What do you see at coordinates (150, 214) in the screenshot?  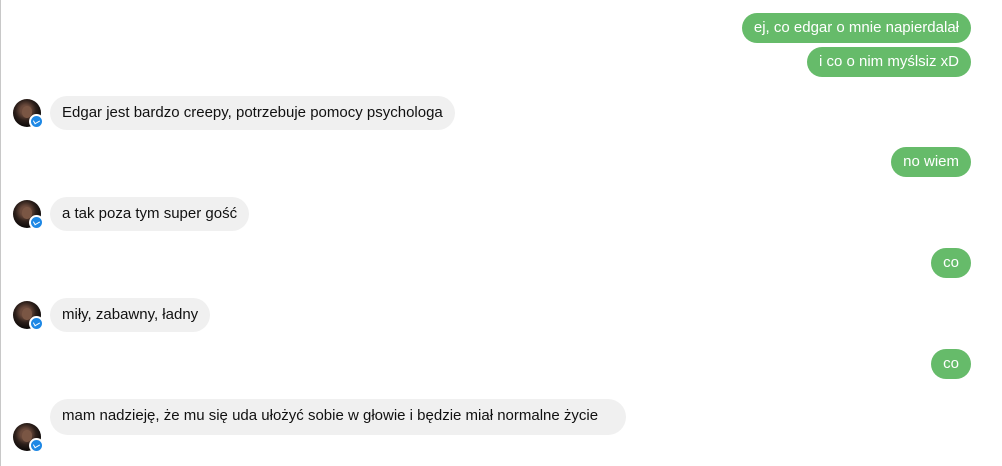 I see `incoming-message: a tak poza tym super gość` at bounding box center [150, 214].